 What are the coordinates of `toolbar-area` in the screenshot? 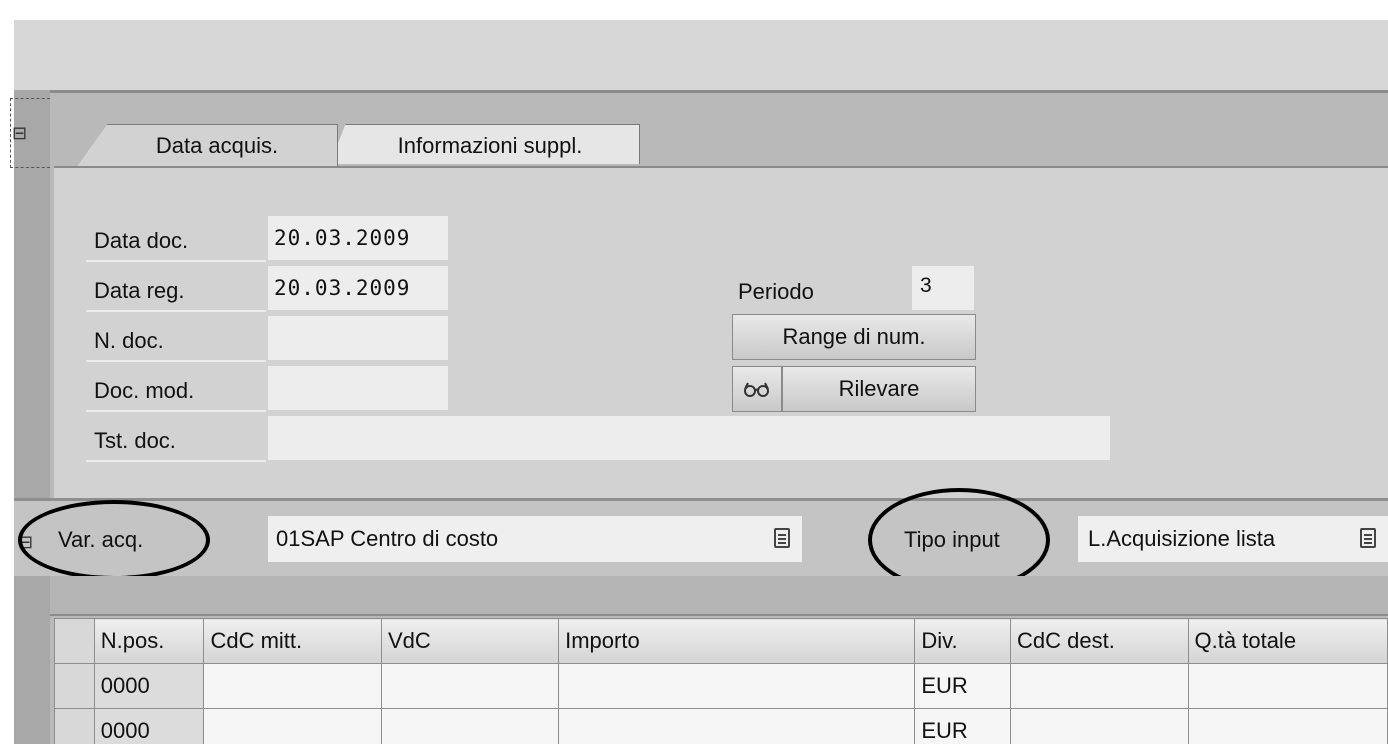 It's located at (701, 55).